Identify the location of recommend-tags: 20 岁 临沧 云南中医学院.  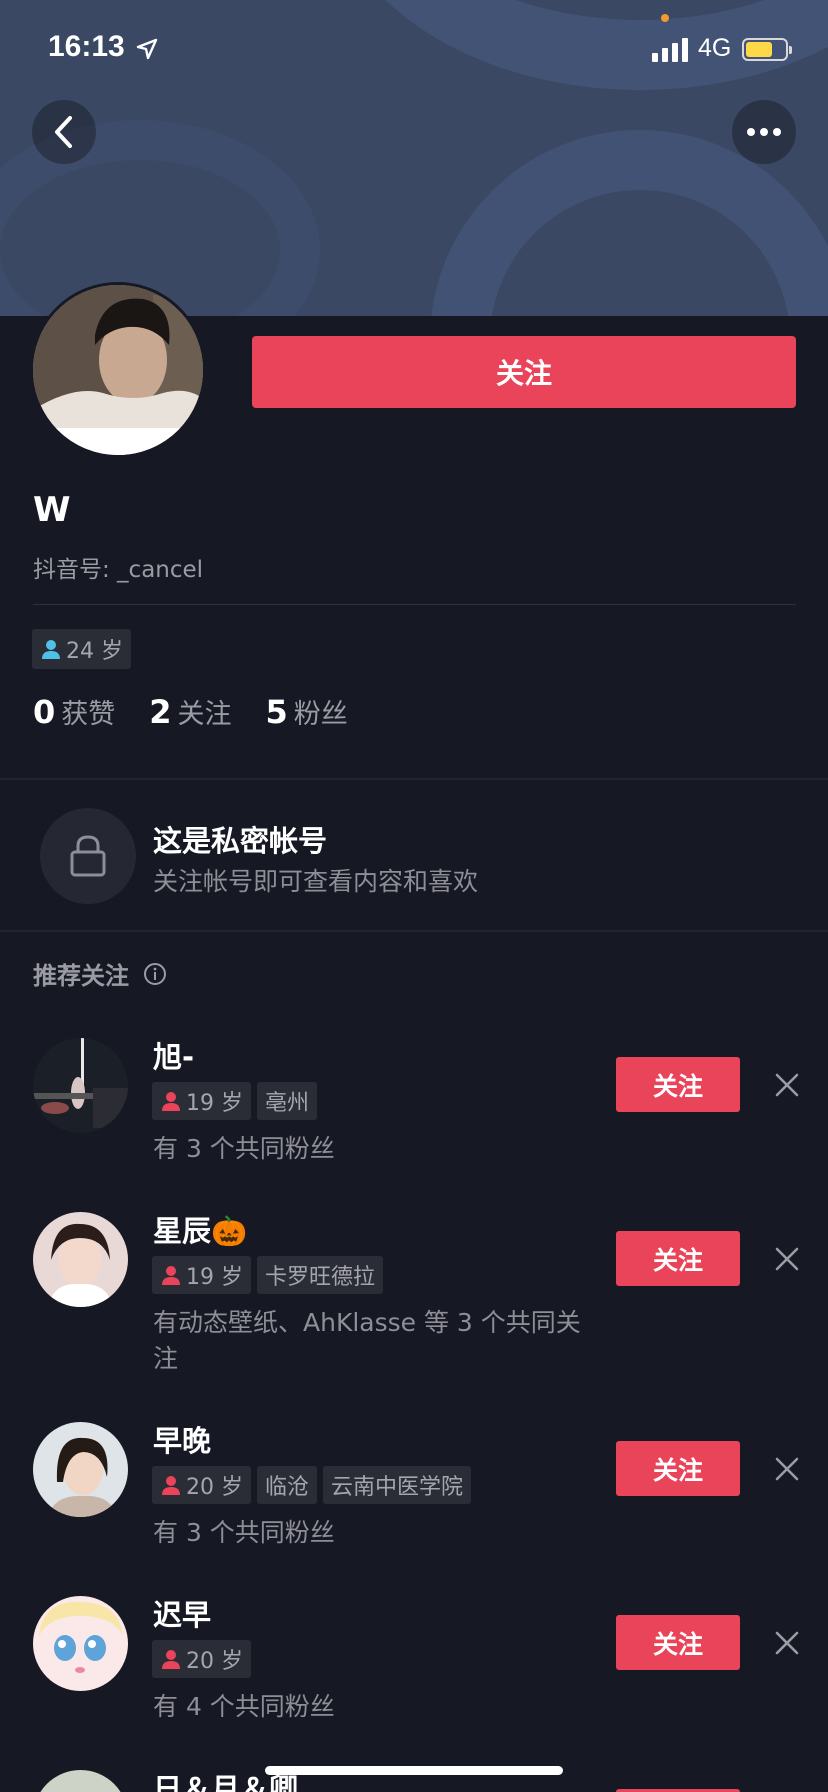
(314, 1485).